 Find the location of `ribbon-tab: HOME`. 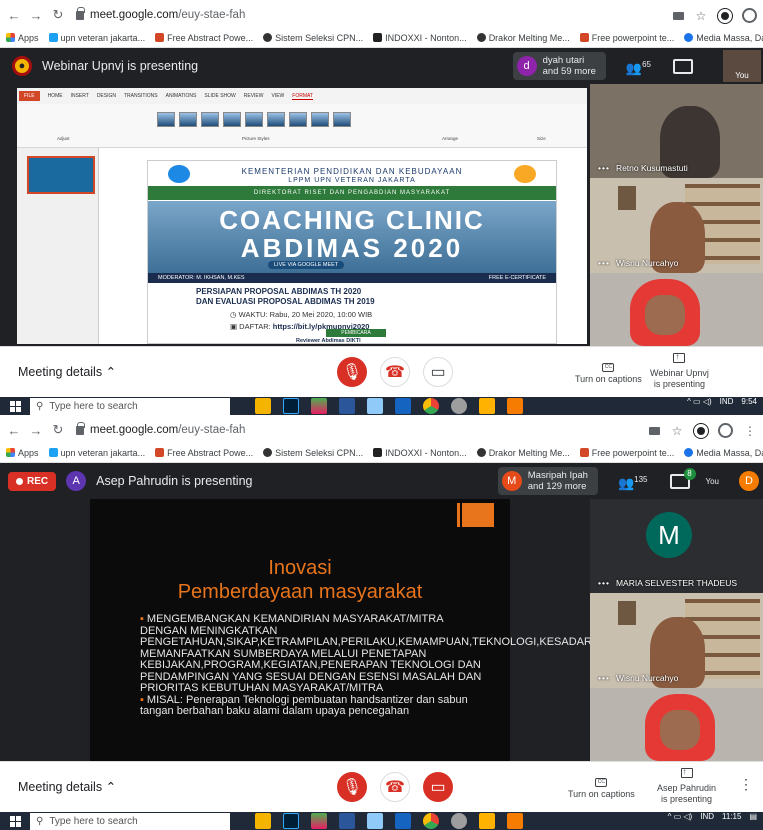

ribbon-tab: HOME is located at coordinates (55, 96).